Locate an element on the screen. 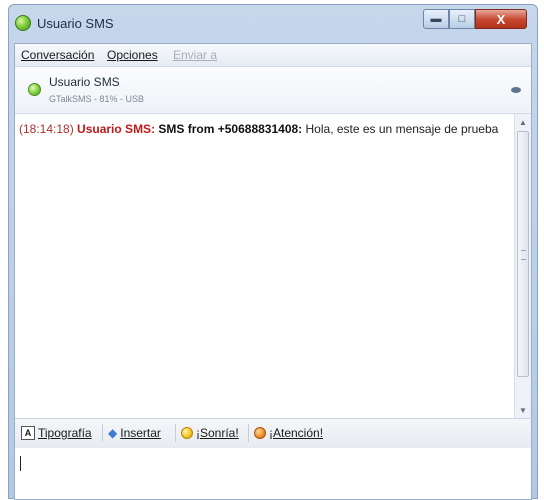 This screenshot has width=544, height=500. message-text: Hola, este es un mensaje de prueba is located at coordinates (402, 129).